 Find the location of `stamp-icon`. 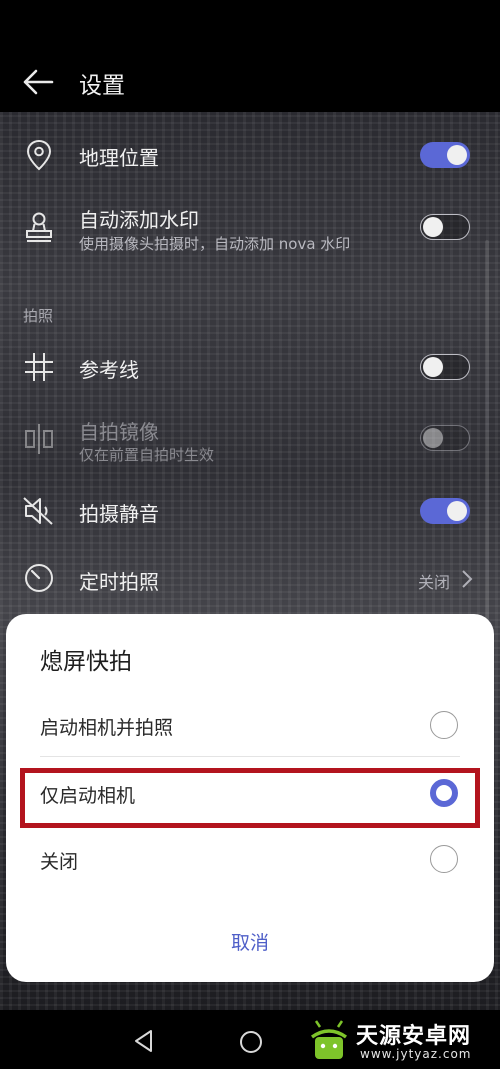

stamp-icon is located at coordinates (39, 227).